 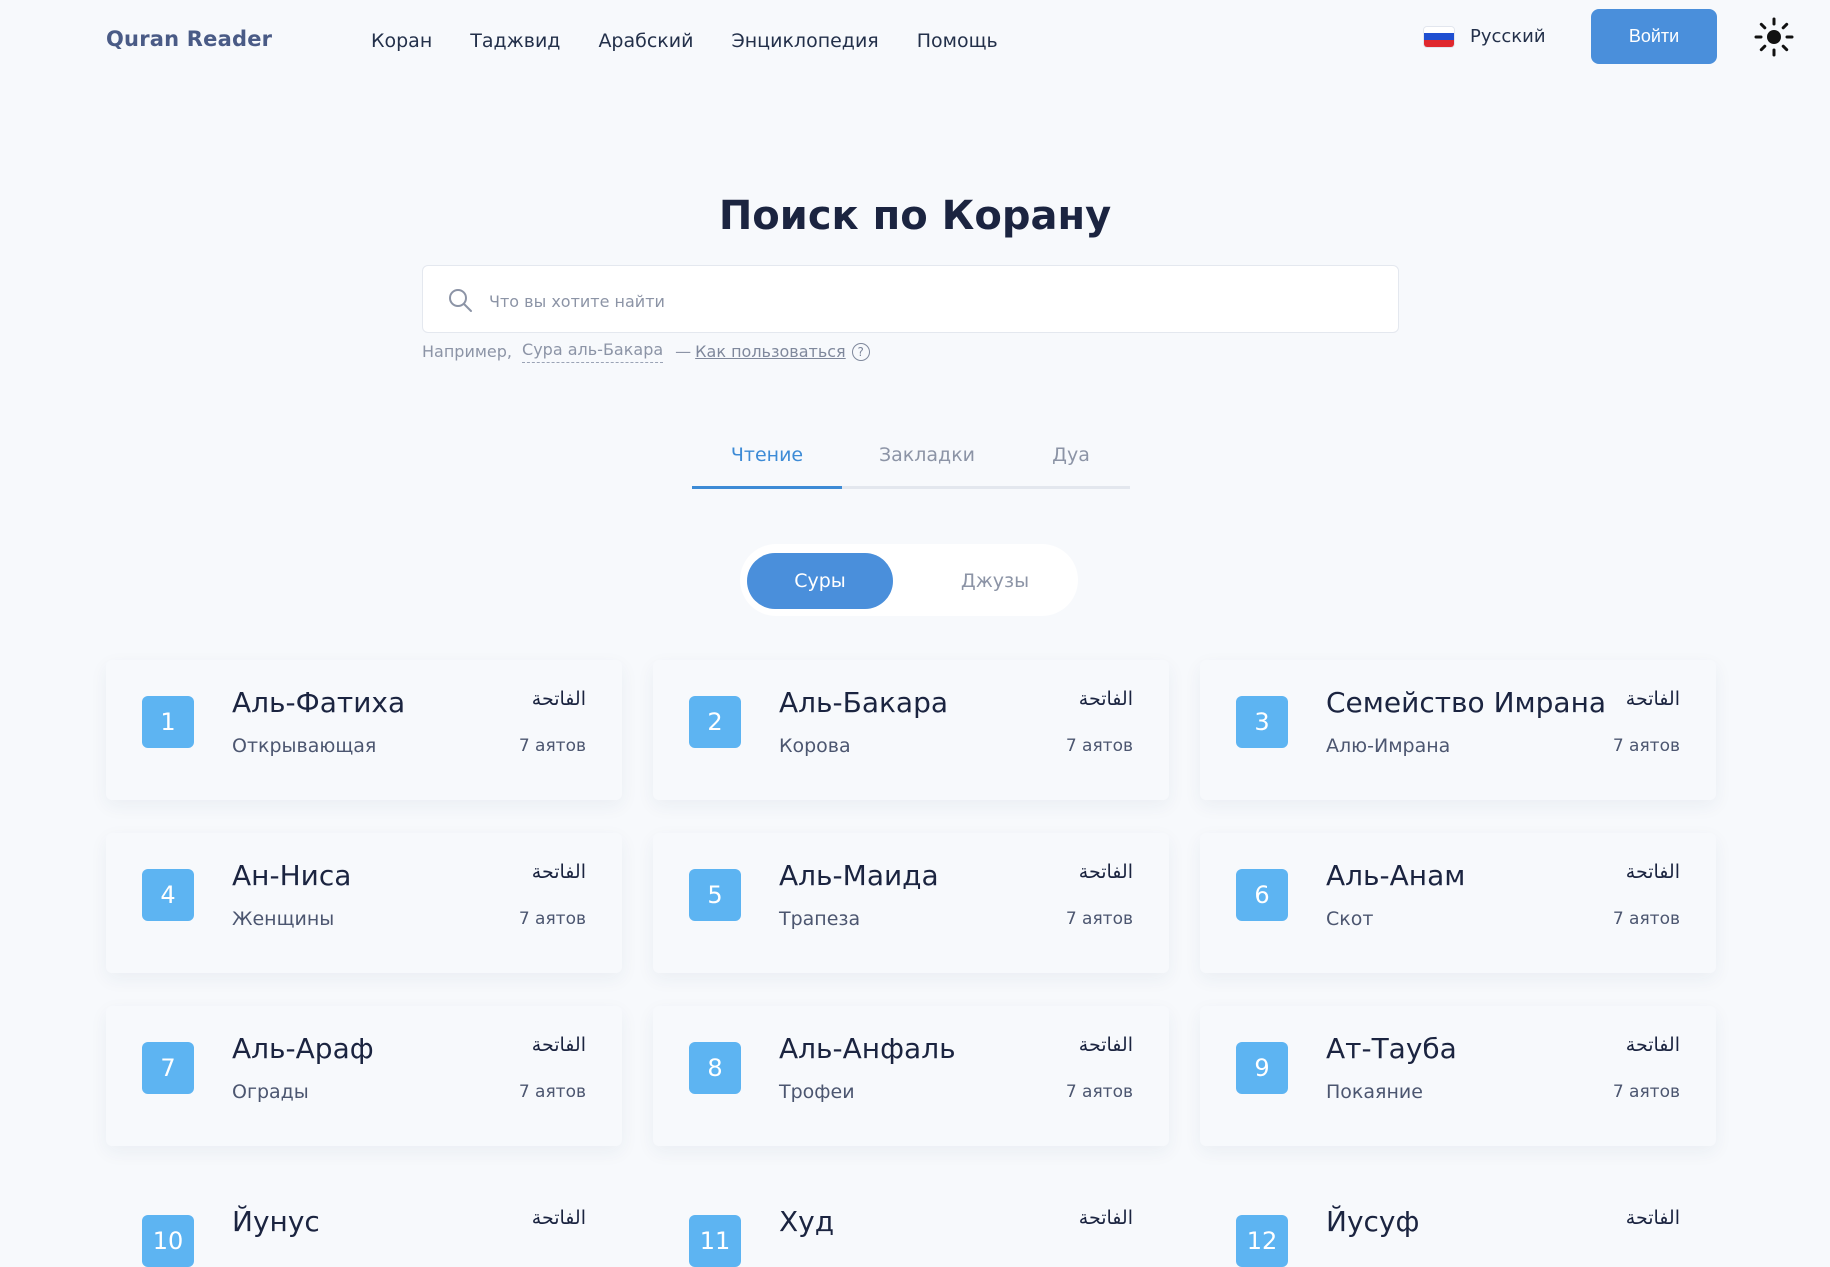 I want to click on search-box, so click(x=910, y=299).